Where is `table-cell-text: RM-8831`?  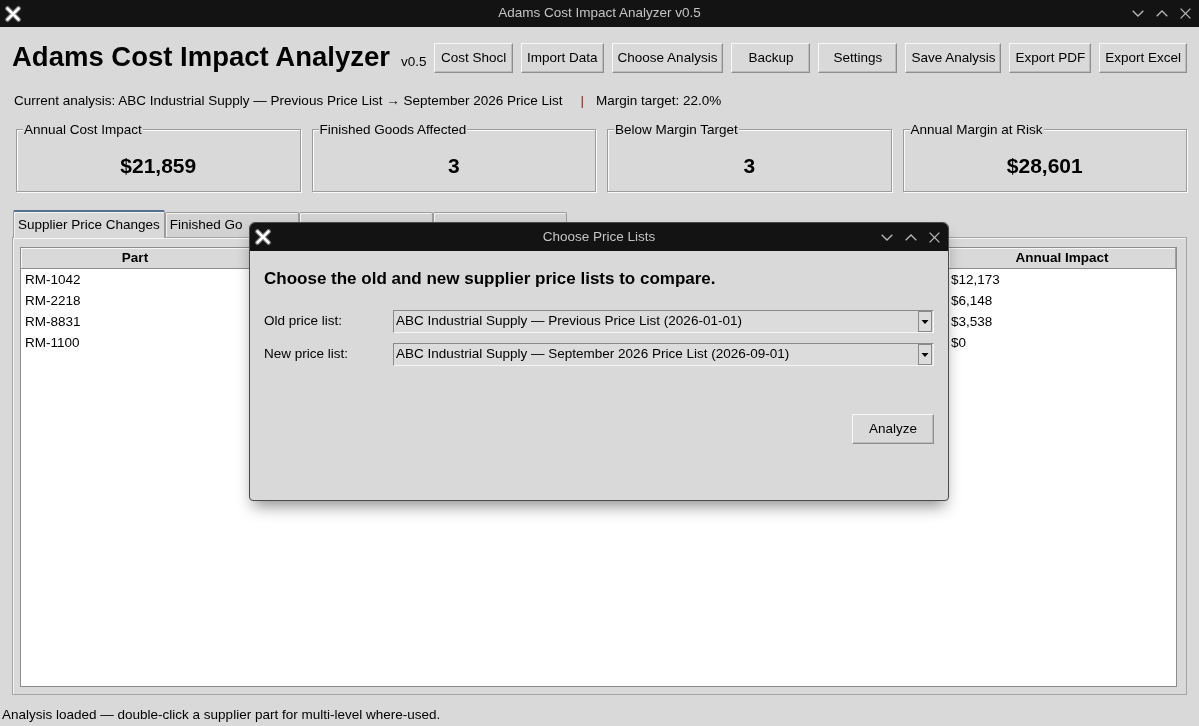
table-cell-text: RM-8831 is located at coordinates (52, 321).